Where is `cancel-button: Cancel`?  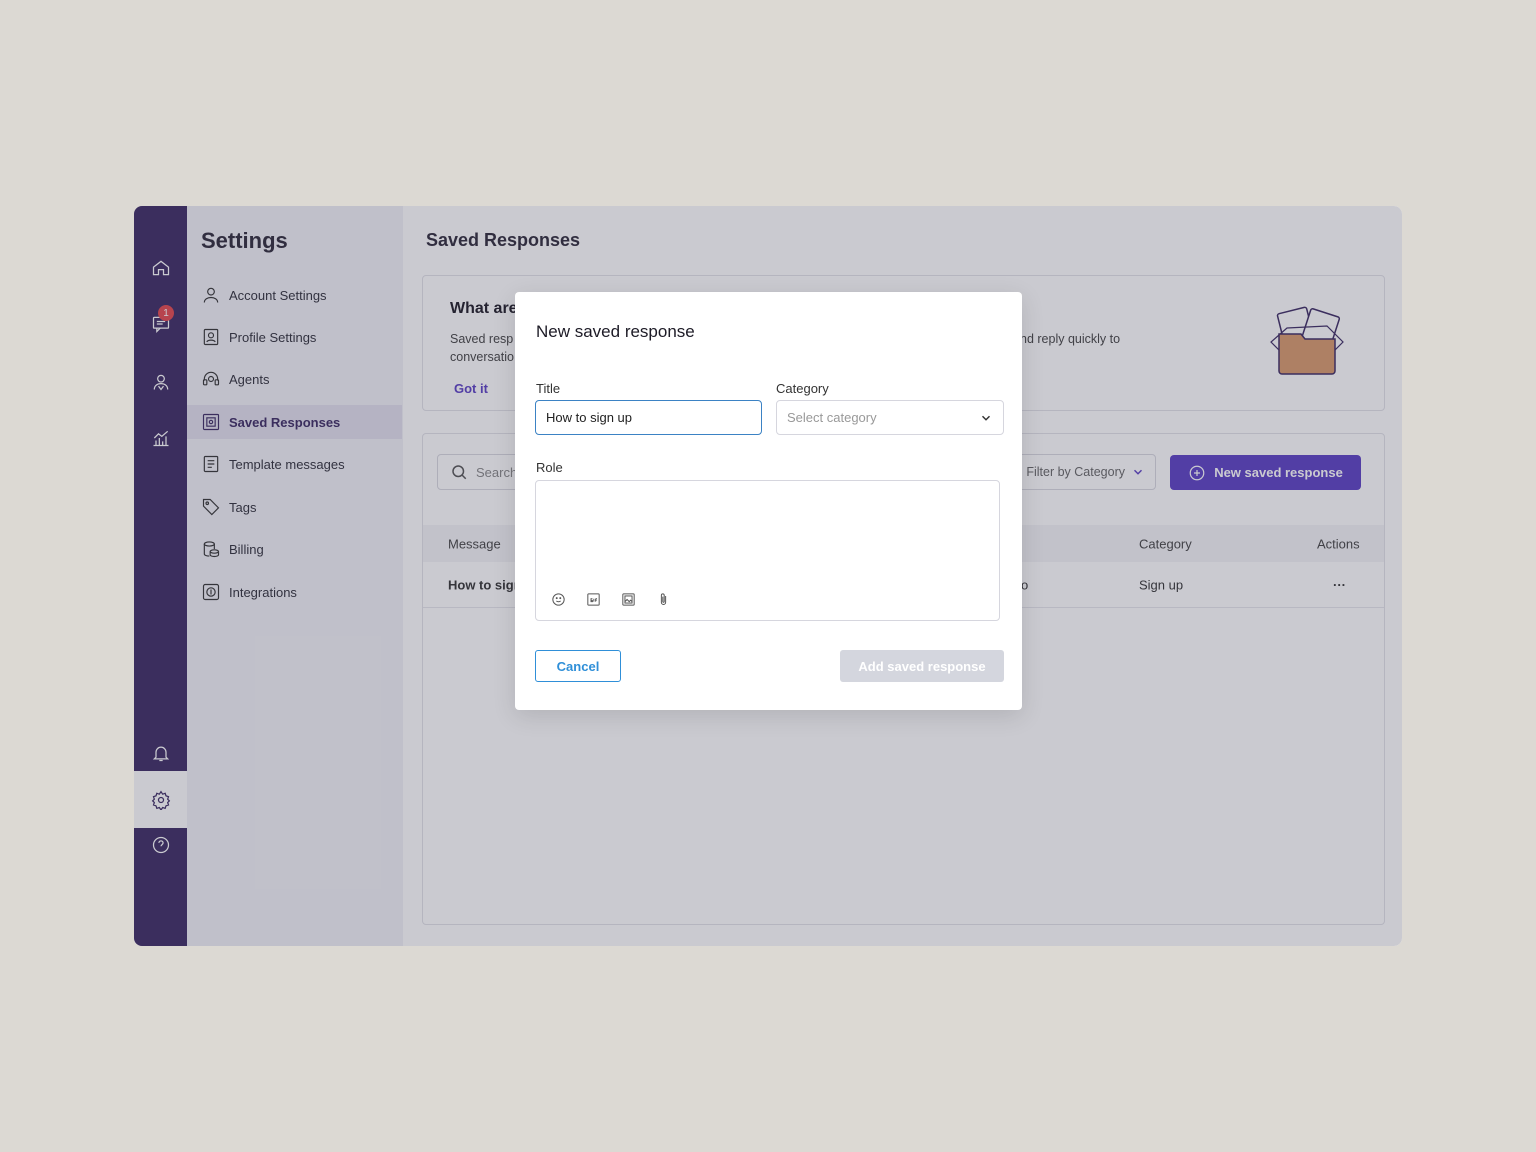
cancel-button: Cancel is located at coordinates (578, 666).